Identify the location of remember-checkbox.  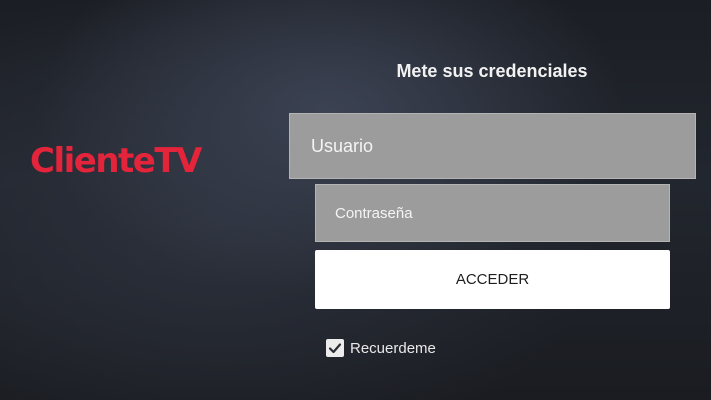
(335, 348).